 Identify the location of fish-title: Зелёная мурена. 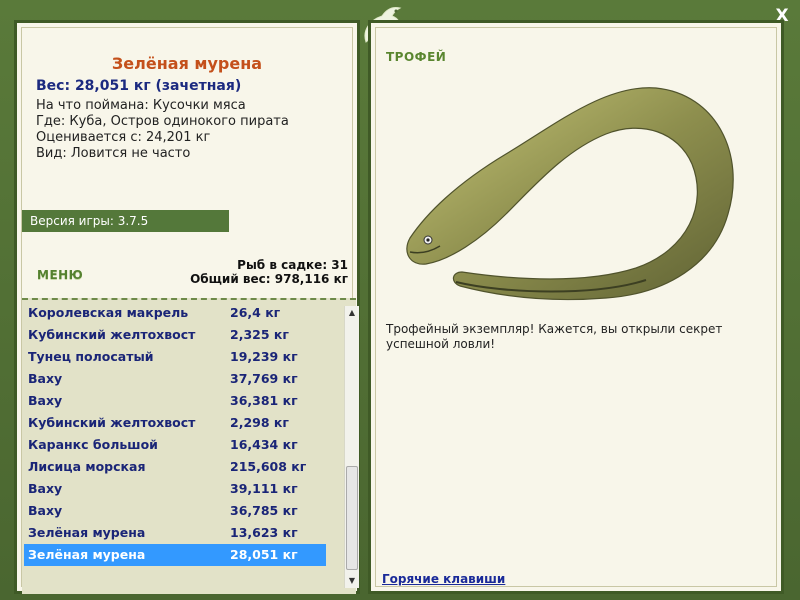
(187, 63).